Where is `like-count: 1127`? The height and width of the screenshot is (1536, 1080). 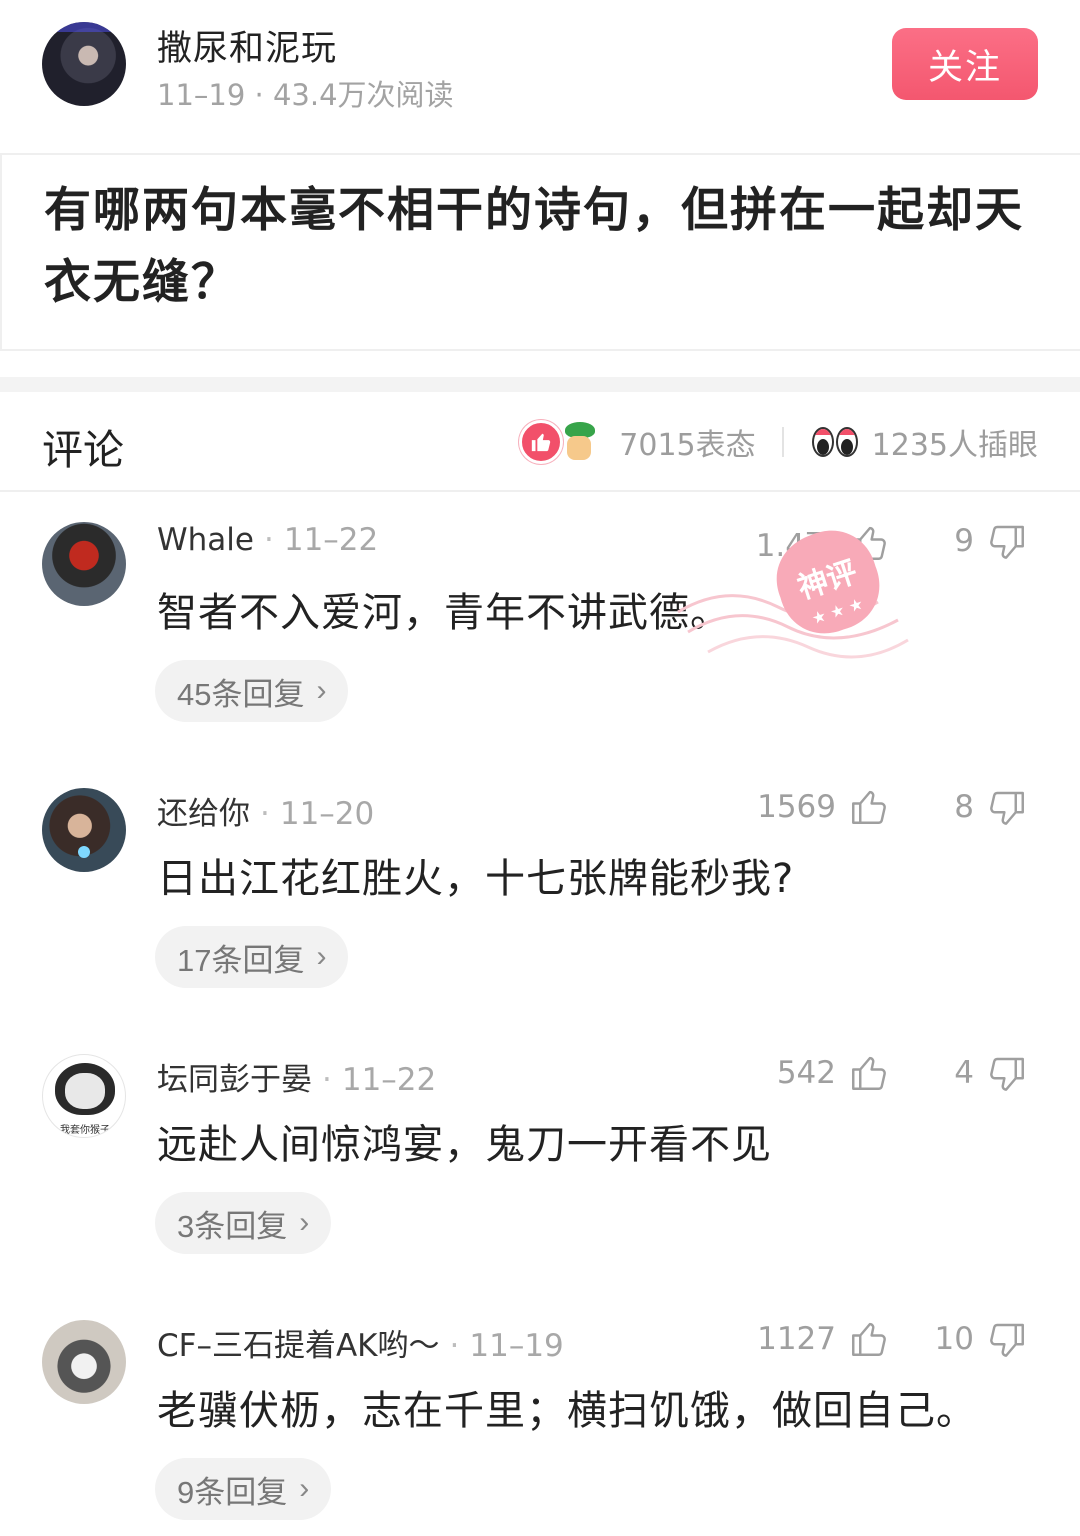
like-count: 1127 is located at coordinates (796, 1339).